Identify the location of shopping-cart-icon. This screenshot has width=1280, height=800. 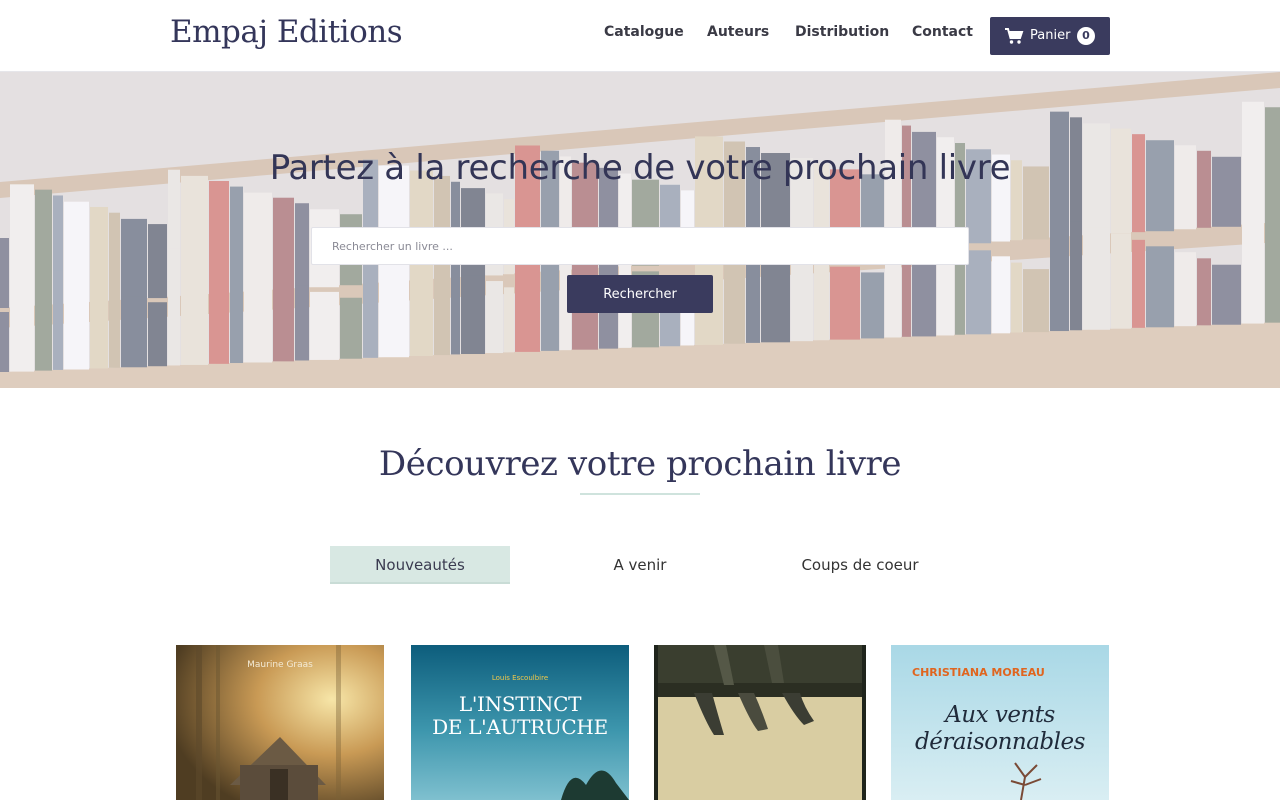
(1014, 36).